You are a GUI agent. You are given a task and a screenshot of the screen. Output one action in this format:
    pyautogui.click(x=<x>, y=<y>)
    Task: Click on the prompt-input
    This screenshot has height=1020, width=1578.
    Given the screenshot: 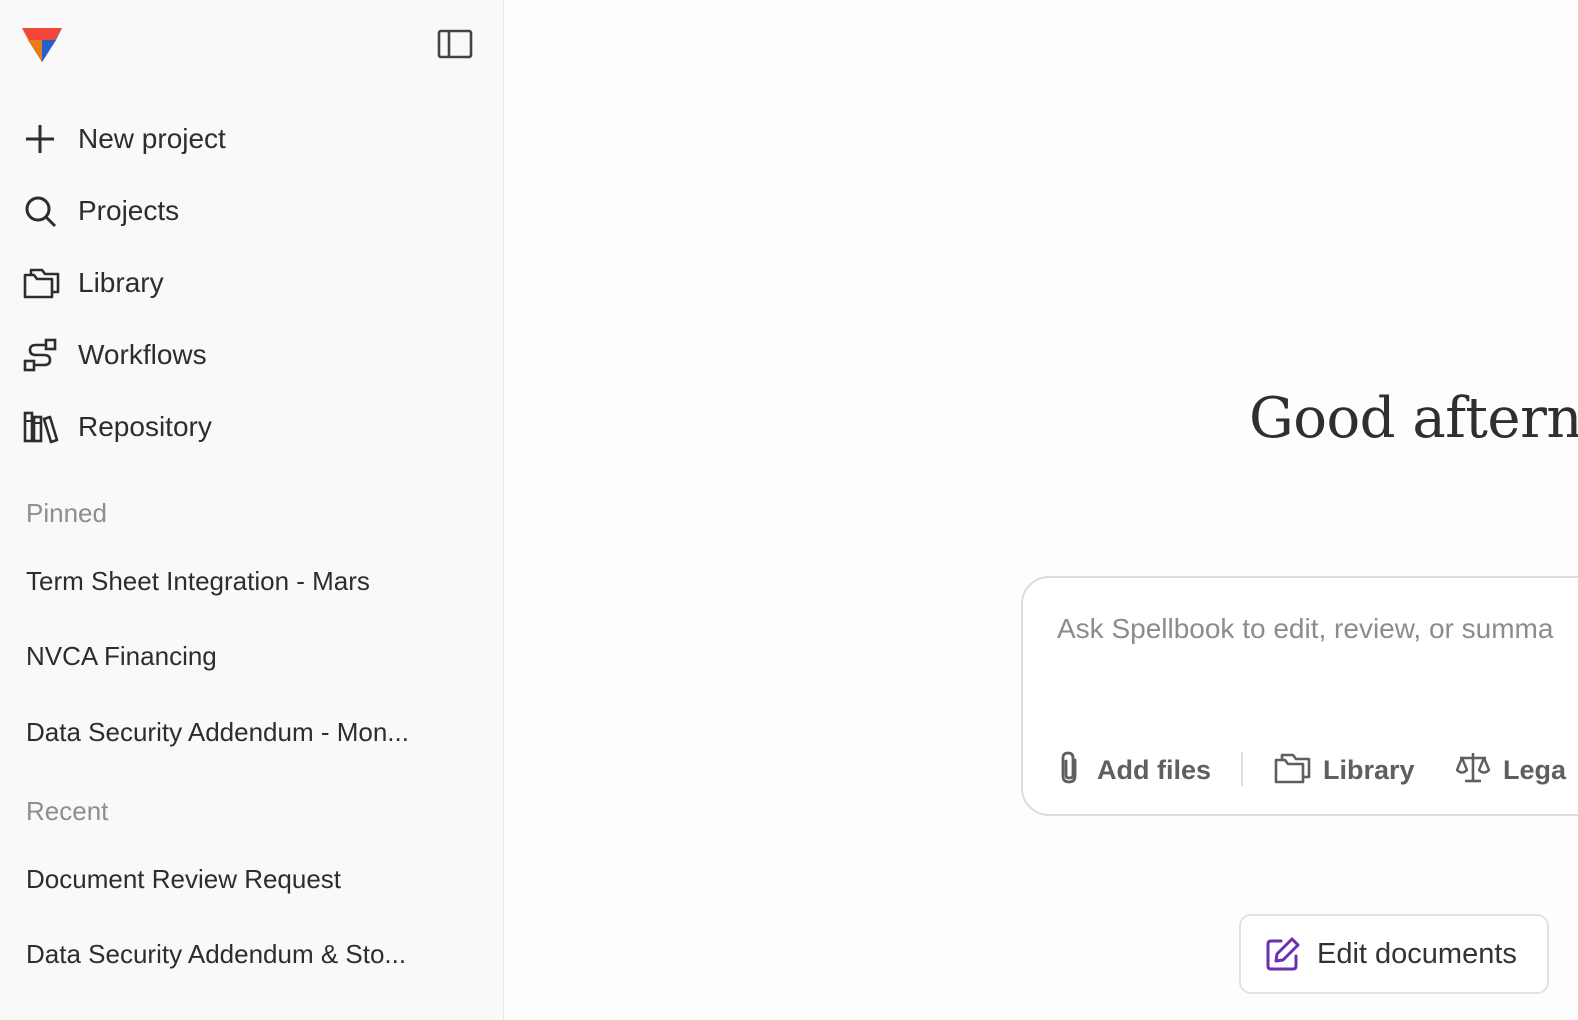 What is the action you would take?
    pyautogui.click(x=1316, y=629)
    